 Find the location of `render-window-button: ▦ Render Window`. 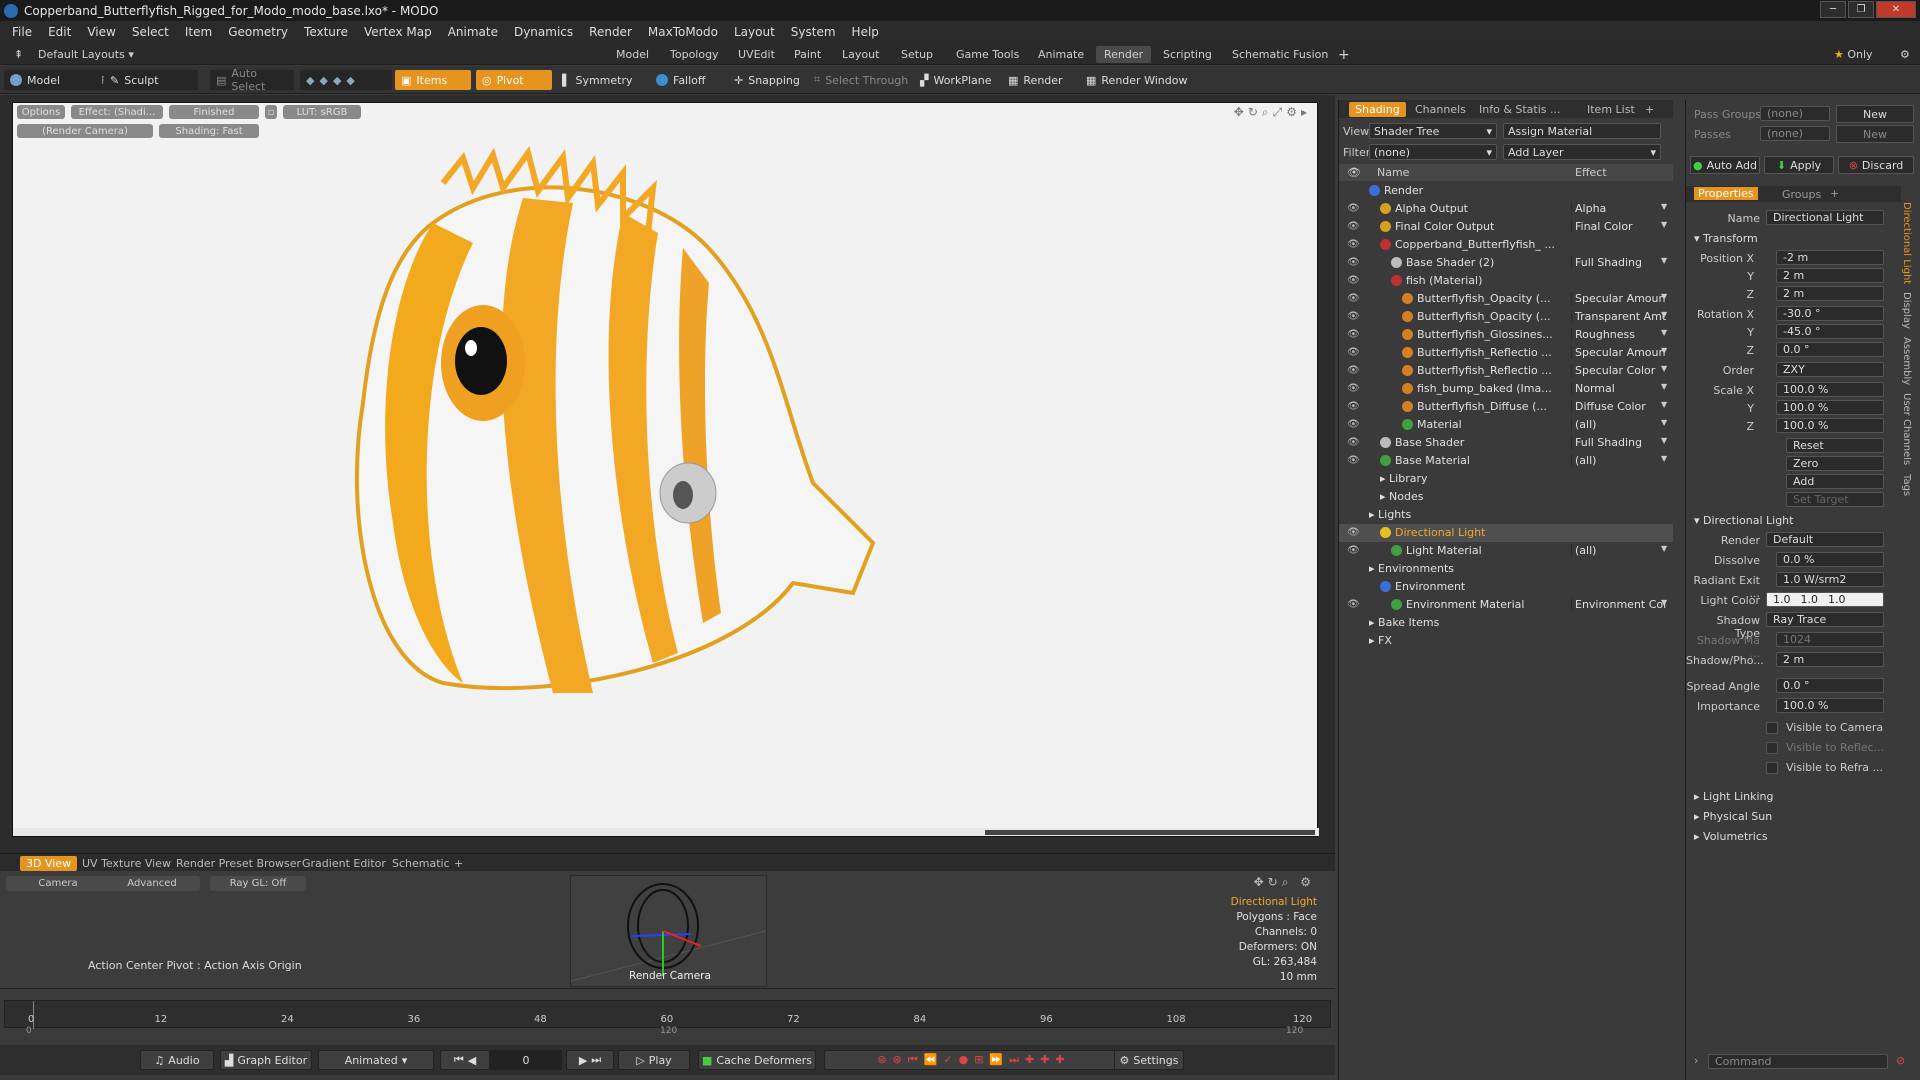

render-window-button: ▦ Render Window is located at coordinates (1136, 80).